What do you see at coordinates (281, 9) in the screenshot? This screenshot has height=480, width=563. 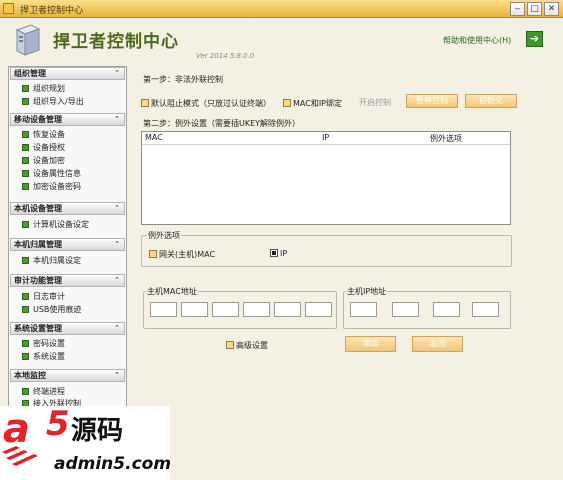 I see `title-bar: 捍卫者控制中心 ‒ □ ✕` at bounding box center [281, 9].